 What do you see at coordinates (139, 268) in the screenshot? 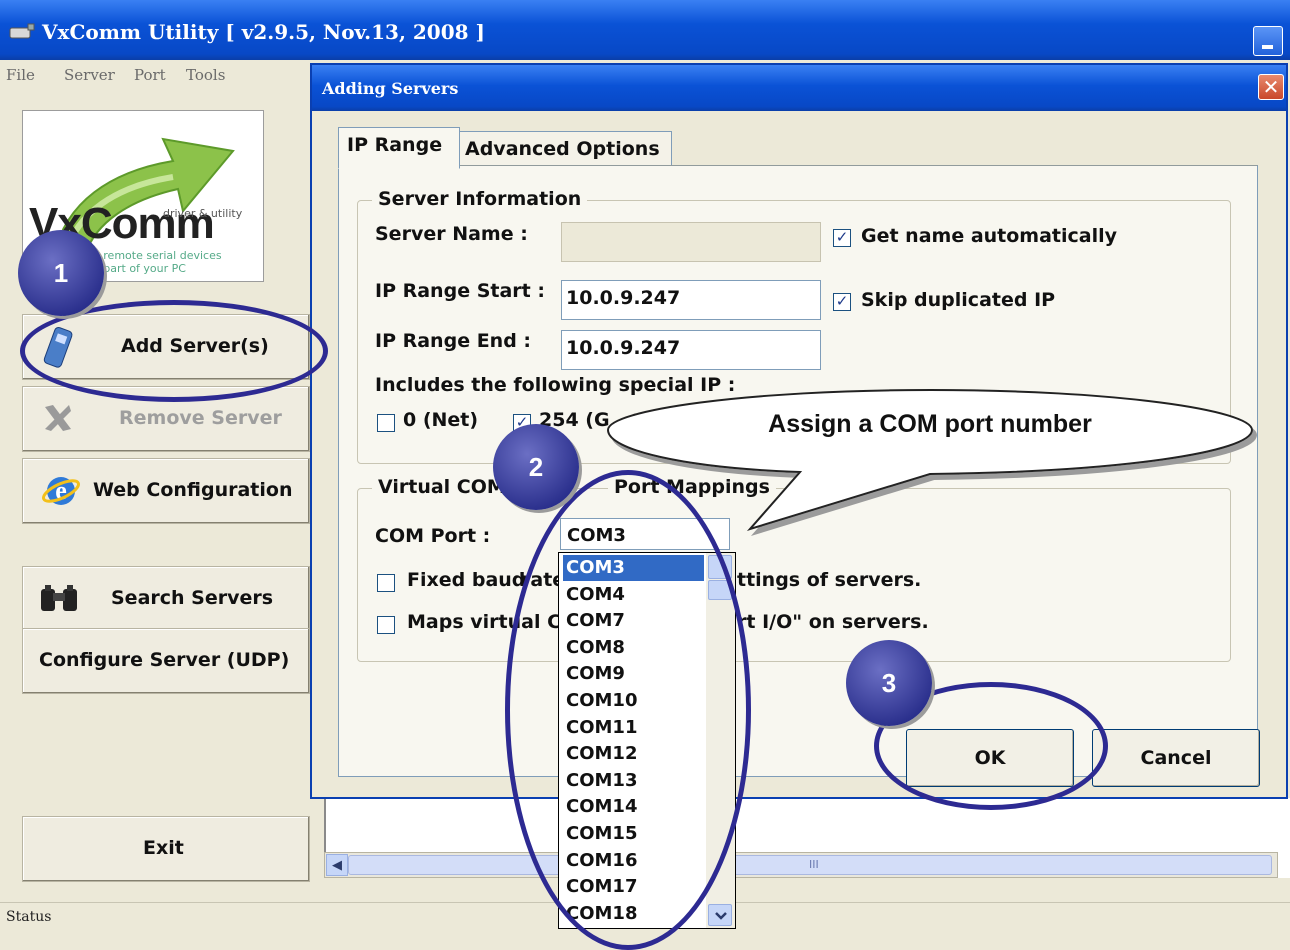
I see `logo-subline-2: e part of your PC` at bounding box center [139, 268].